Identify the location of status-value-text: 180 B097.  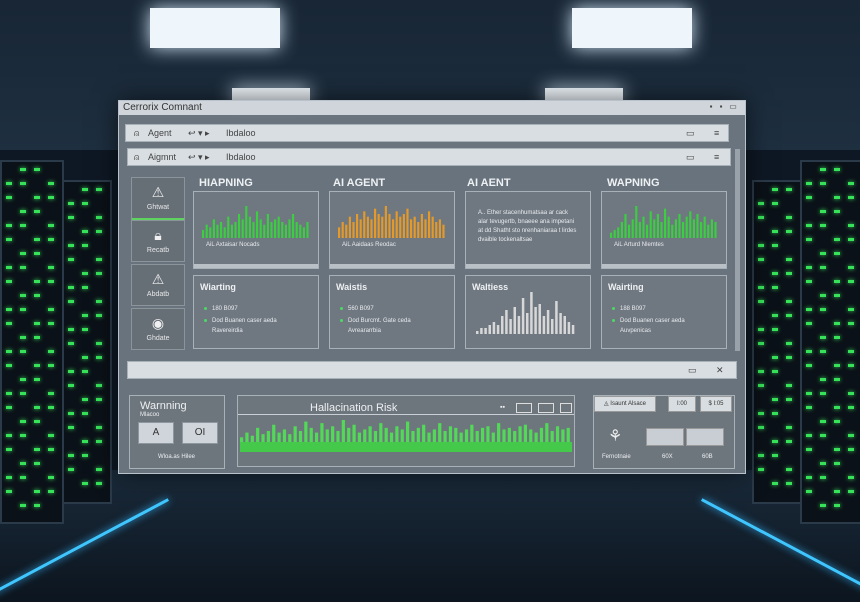
(225, 309).